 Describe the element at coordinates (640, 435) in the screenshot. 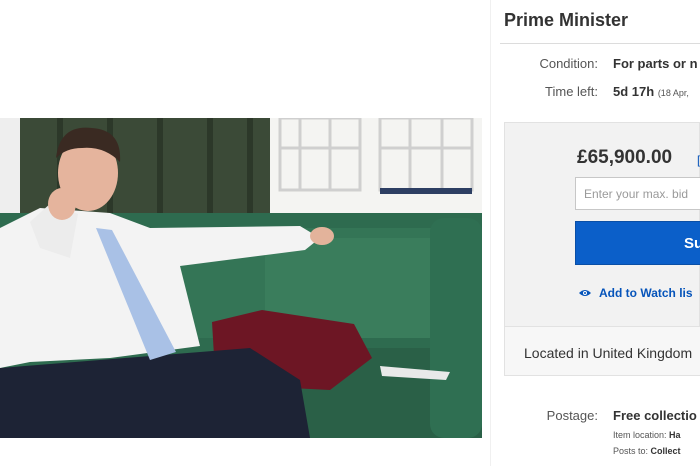

I see `item-location-label: Item location:` at that location.